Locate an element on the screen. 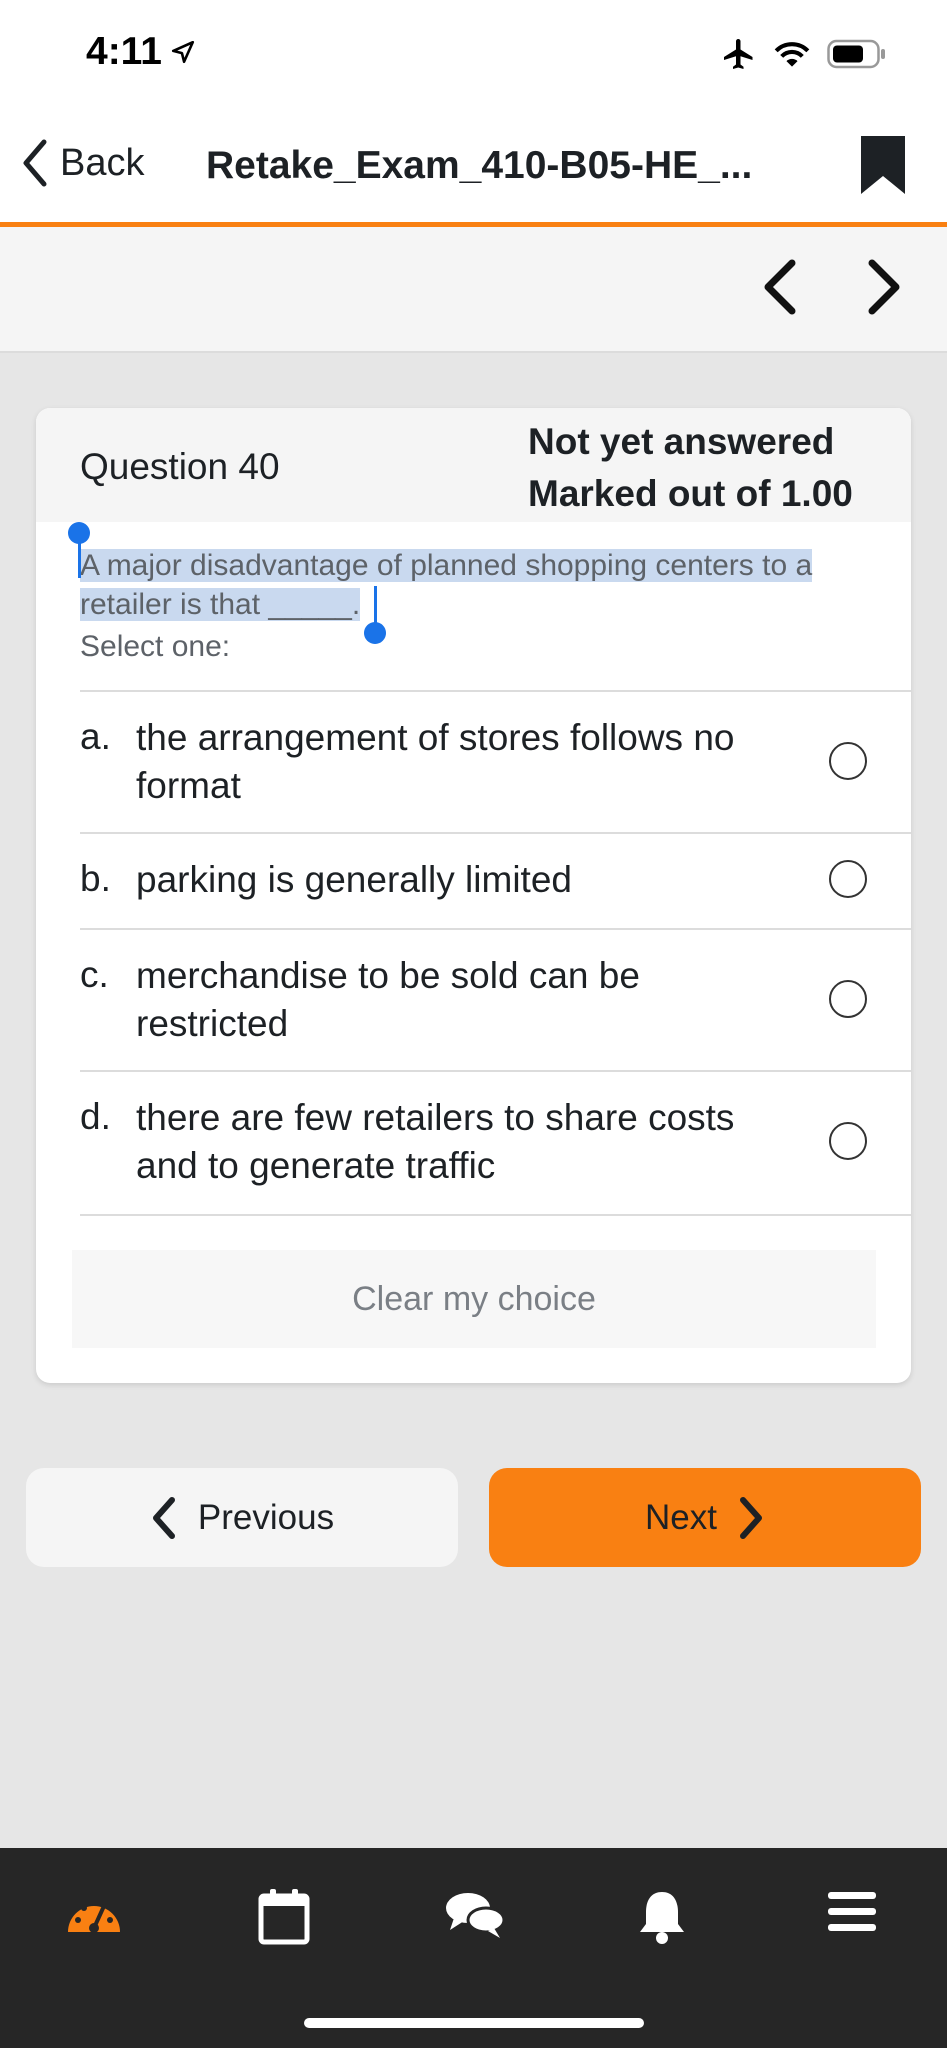 The height and width of the screenshot is (2048, 947). answer-option-b: b. parking is generally limited is located at coordinates (495, 881).